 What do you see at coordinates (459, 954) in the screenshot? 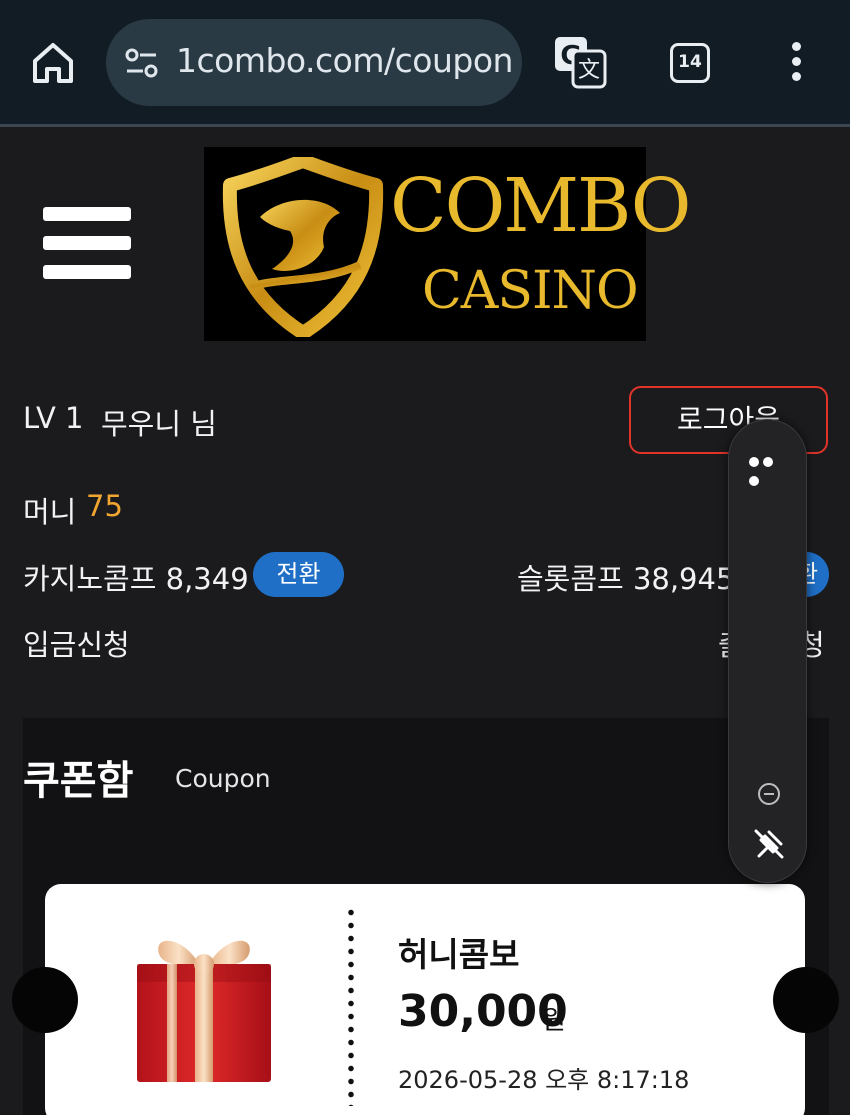
I see `coupon-name: 허니콤보` at bounding box center [459, 954].